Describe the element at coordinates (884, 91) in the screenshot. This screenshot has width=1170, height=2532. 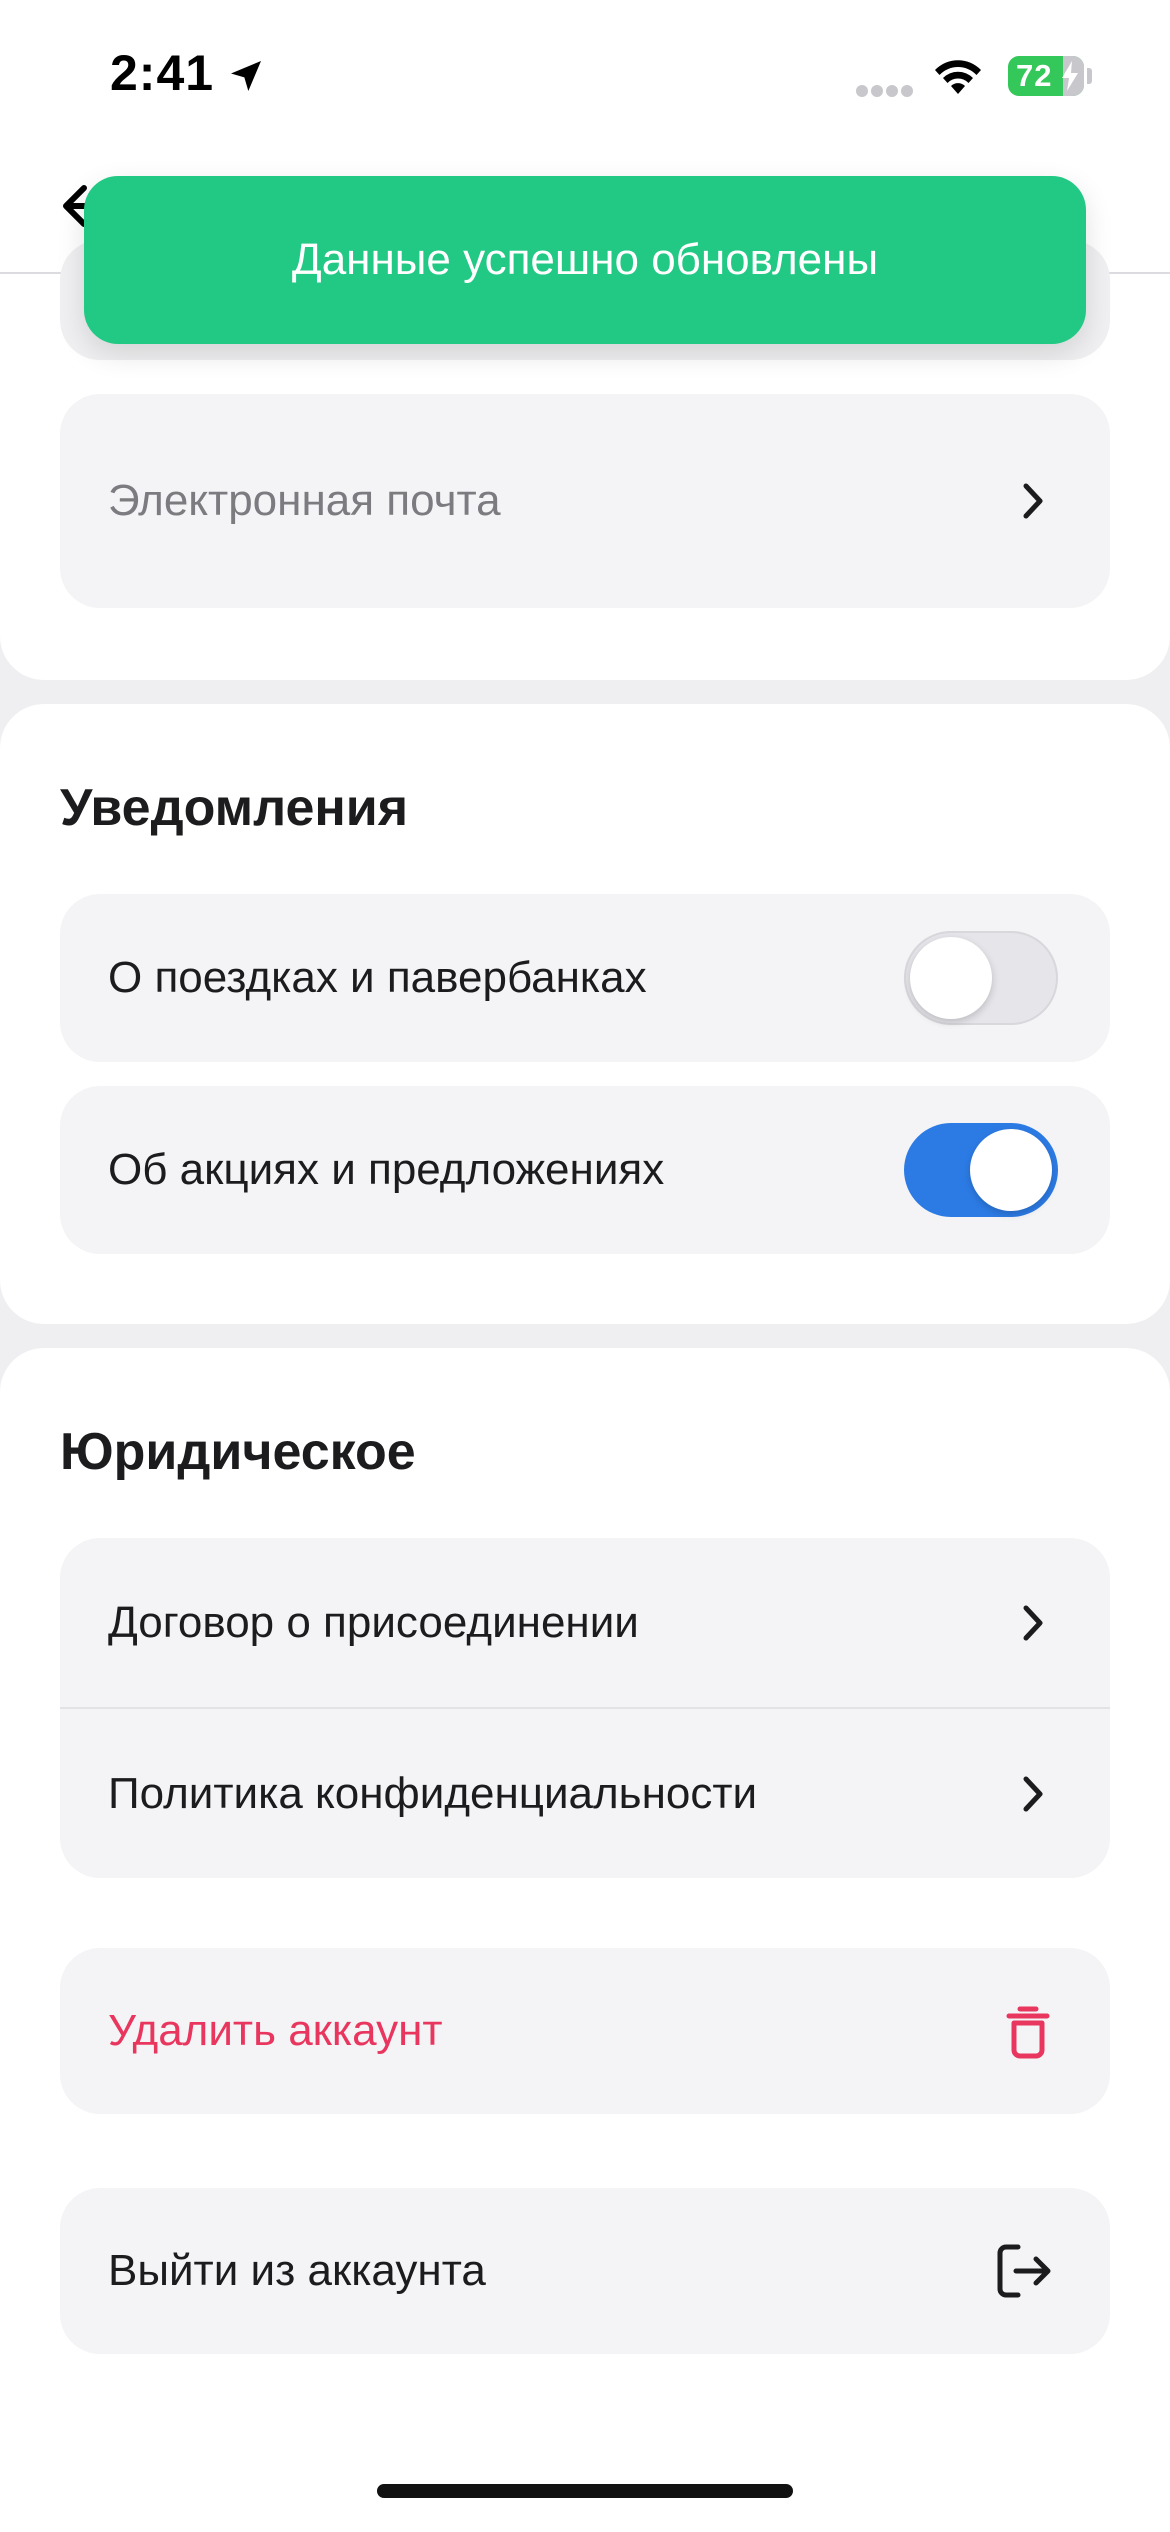
I see `cellular-signal-icon` at that location.